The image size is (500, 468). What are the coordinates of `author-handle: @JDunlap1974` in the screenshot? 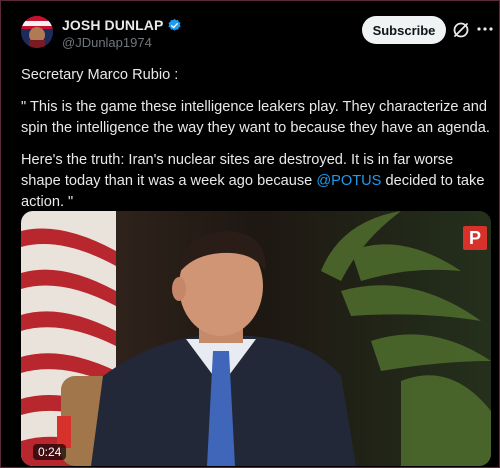 It's located at (107, 42).